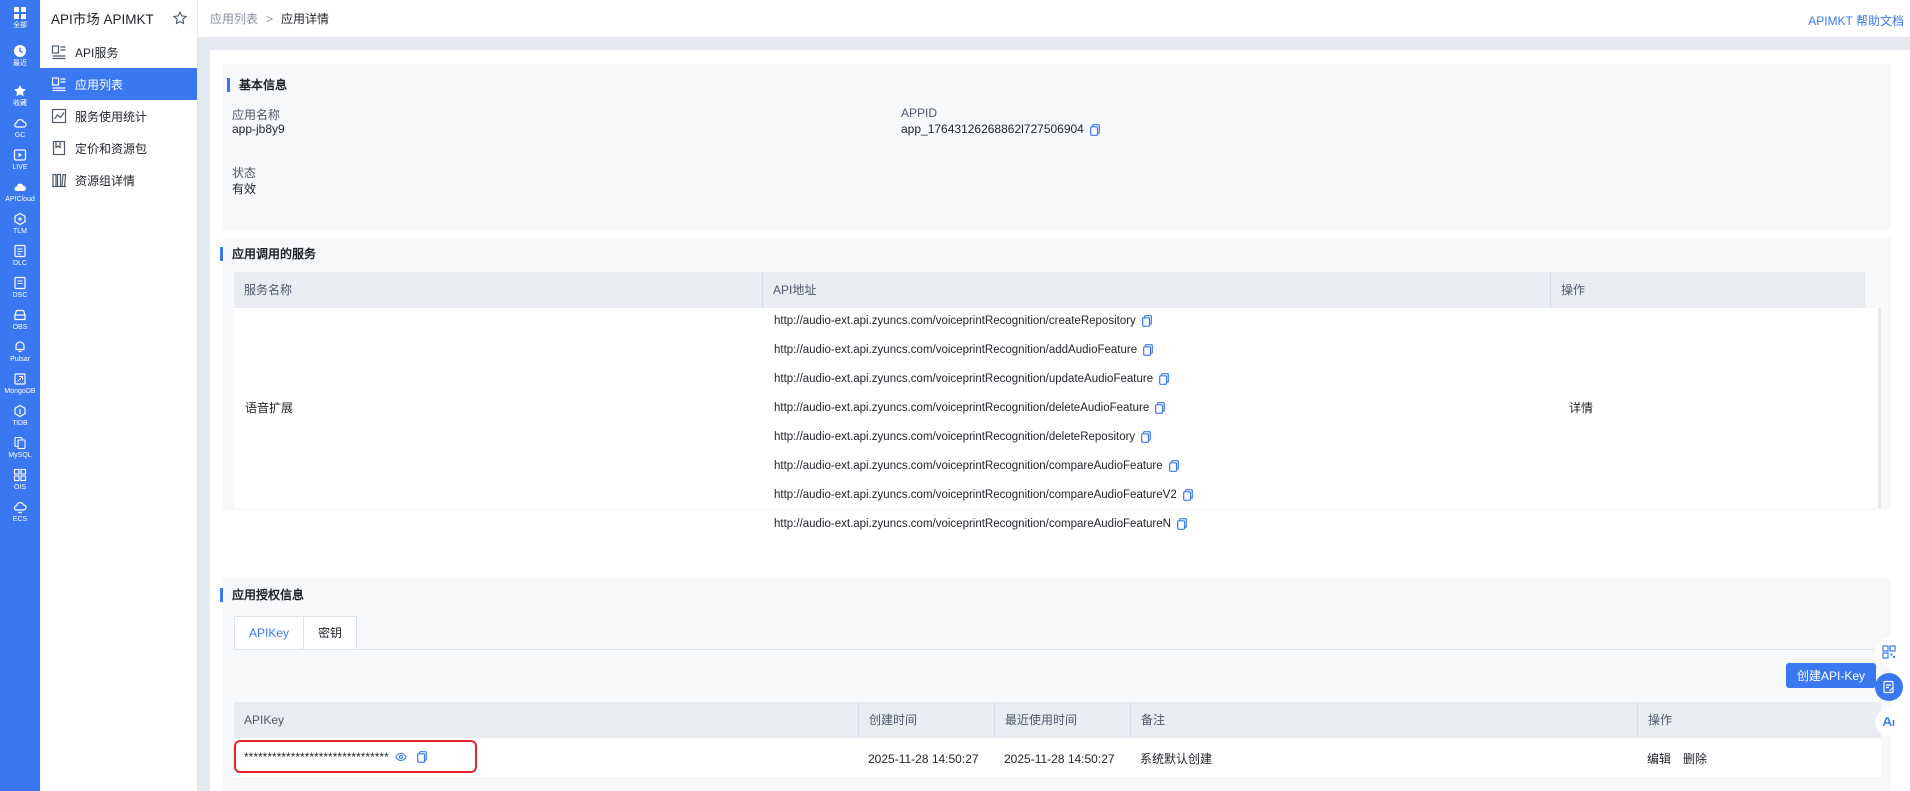 Image resolution: width=1910 pixels, height=791 pixels. What do you see at coordinates (1054, 19) in the screenshot?
I see `top-bar: 应用列表 > 应用详情 APIMKT 帮助文档` at bounding box center [1054, 19].